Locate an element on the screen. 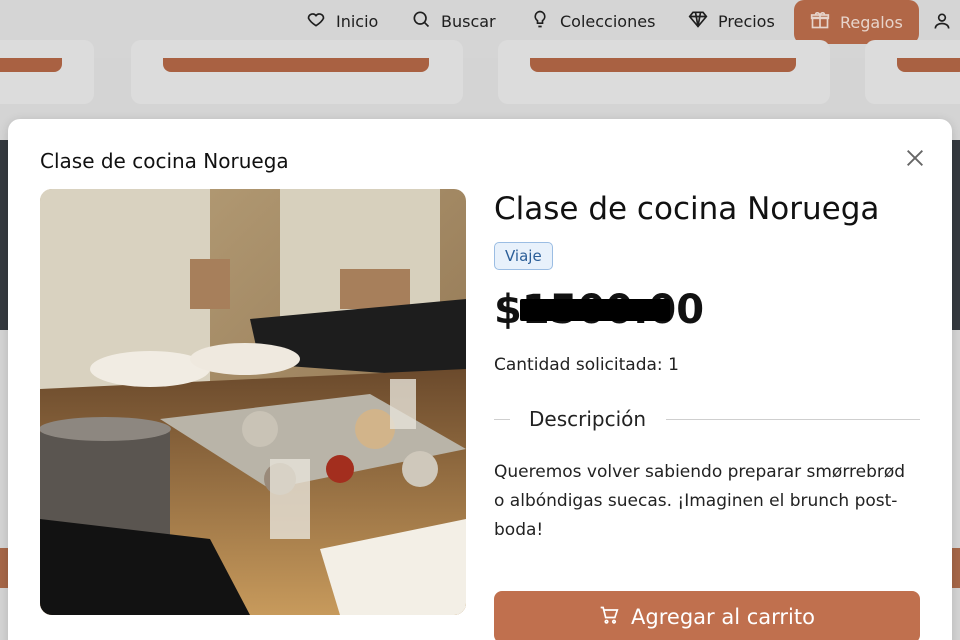 Image resolution: width=960 pixels, height=640 pixels. description-divider: Descripción is located at coordinates (707, 419).